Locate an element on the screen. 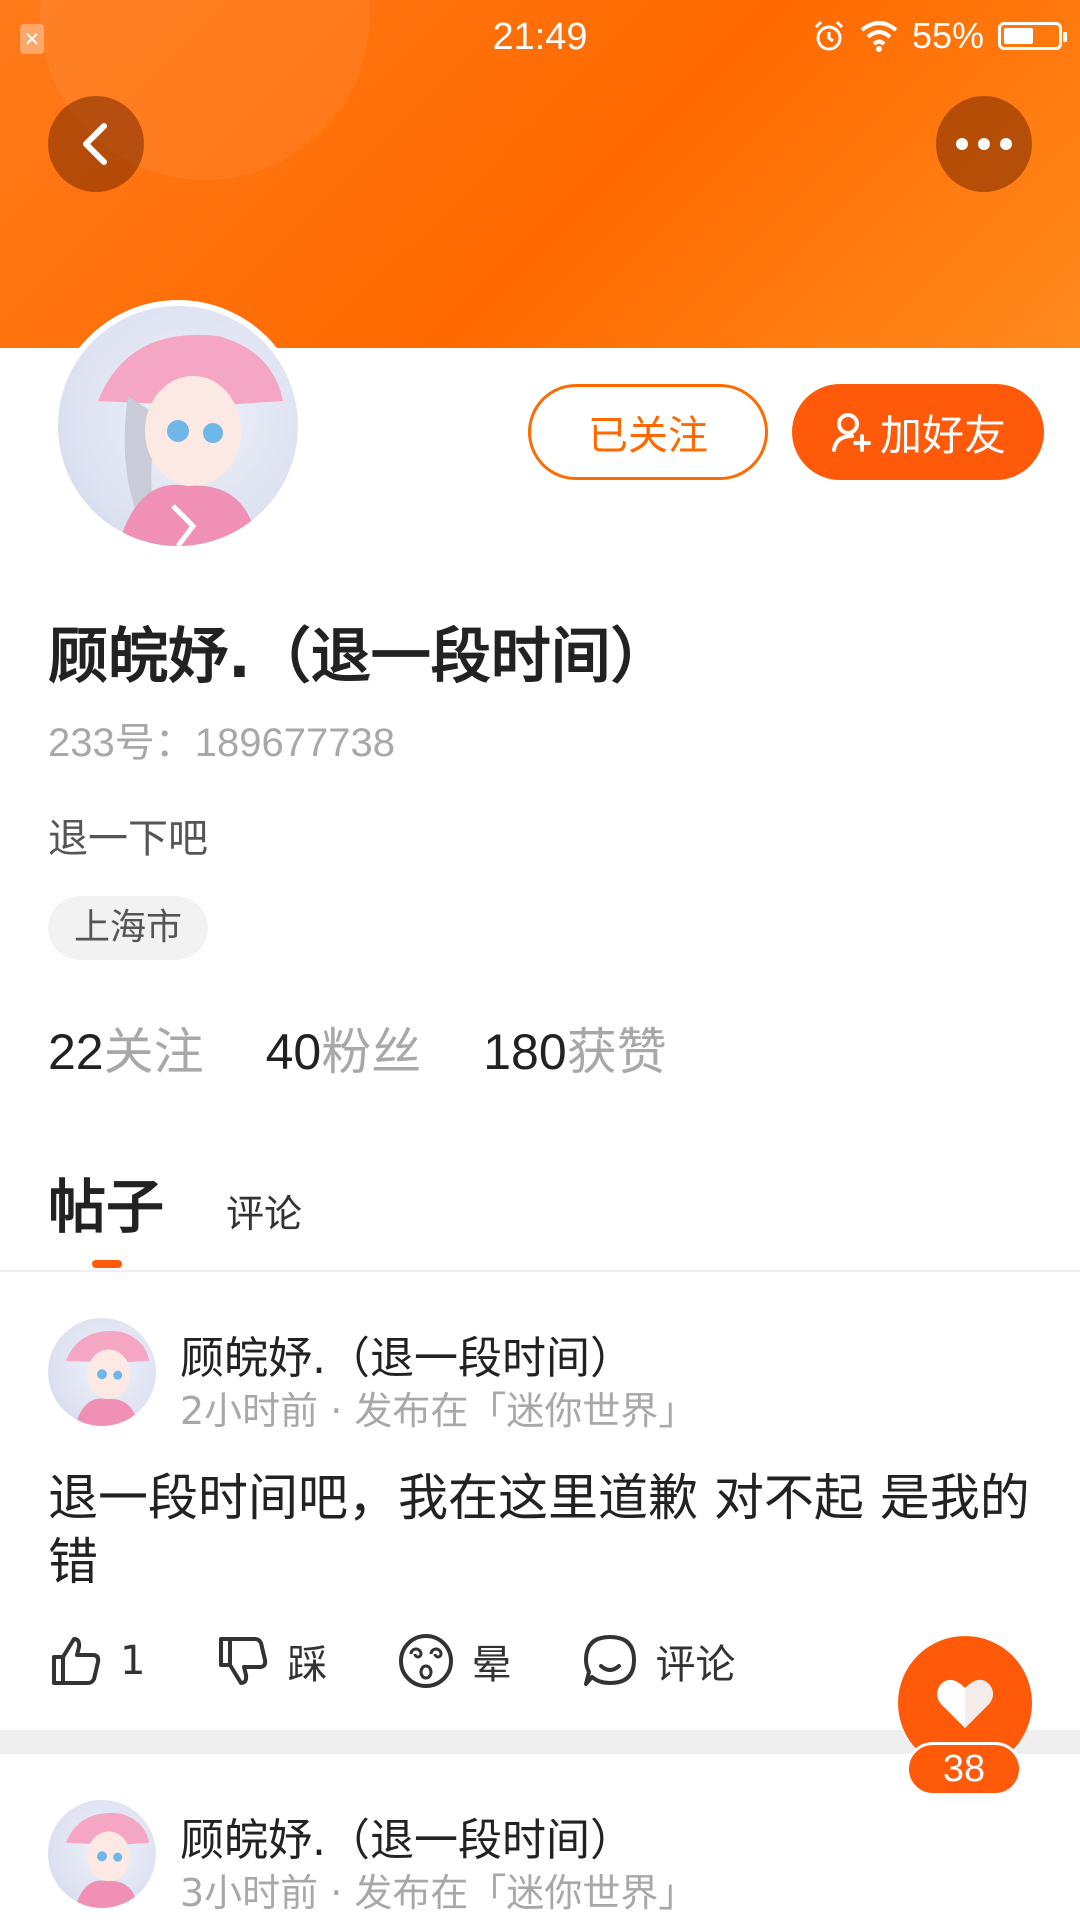  post-actions: 1 踩 晕 评论 is located at coordinates (426, 1661).